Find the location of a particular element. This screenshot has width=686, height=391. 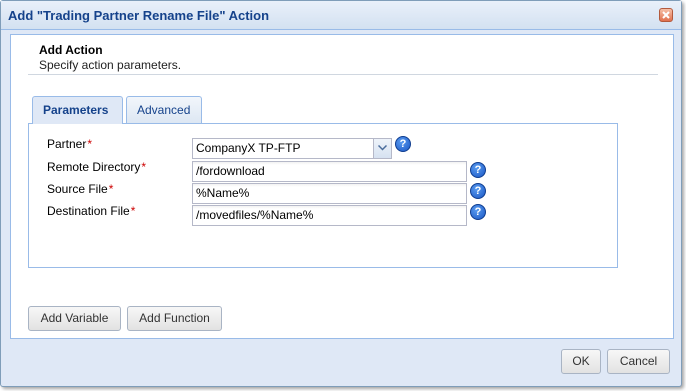

partner-select: CompanyX TP-FTP is located at coordinates (292, 148).